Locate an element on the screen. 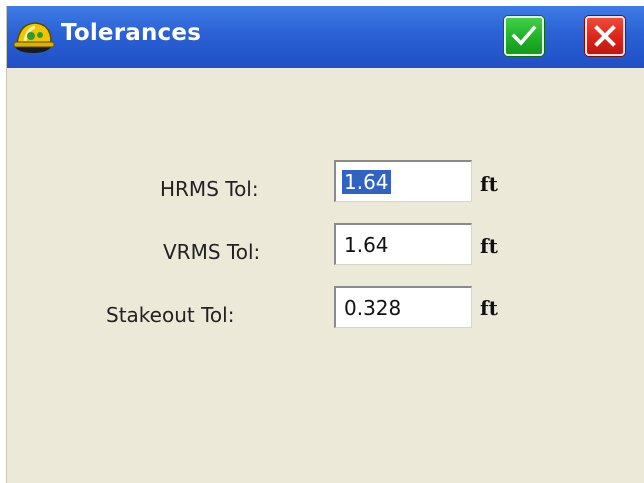 The width and height of the screenshot is (644, 483). window-title: Tolerances is located at coordinates (131, 33).